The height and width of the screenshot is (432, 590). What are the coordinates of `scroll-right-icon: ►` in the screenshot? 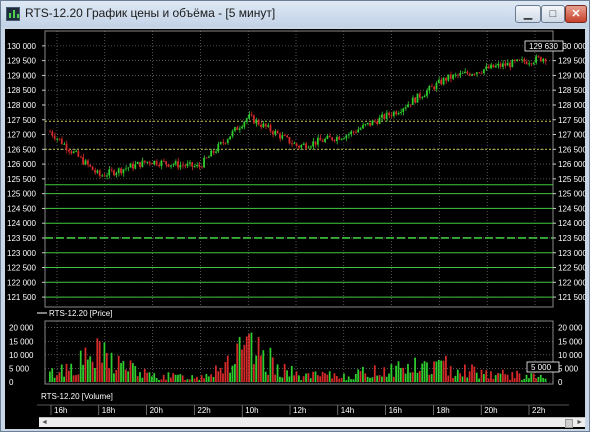 It's located at (579, 422).